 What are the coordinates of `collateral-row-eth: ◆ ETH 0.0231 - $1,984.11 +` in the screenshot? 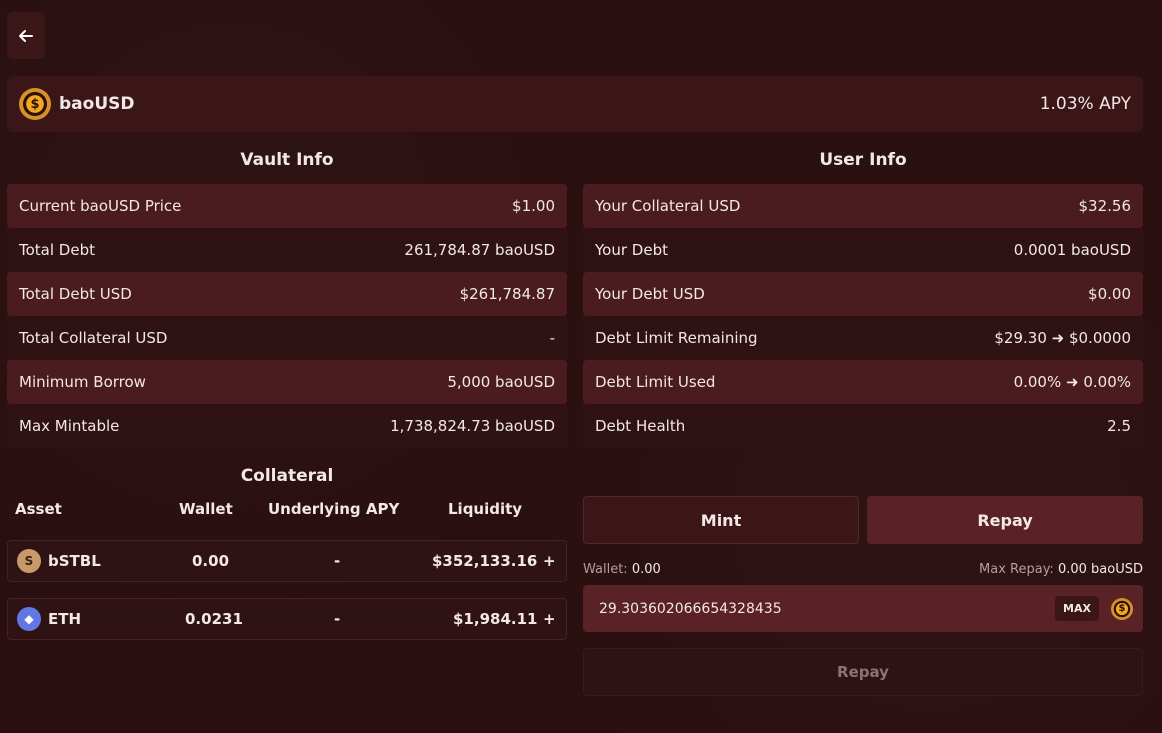 It's located at (287, 619).